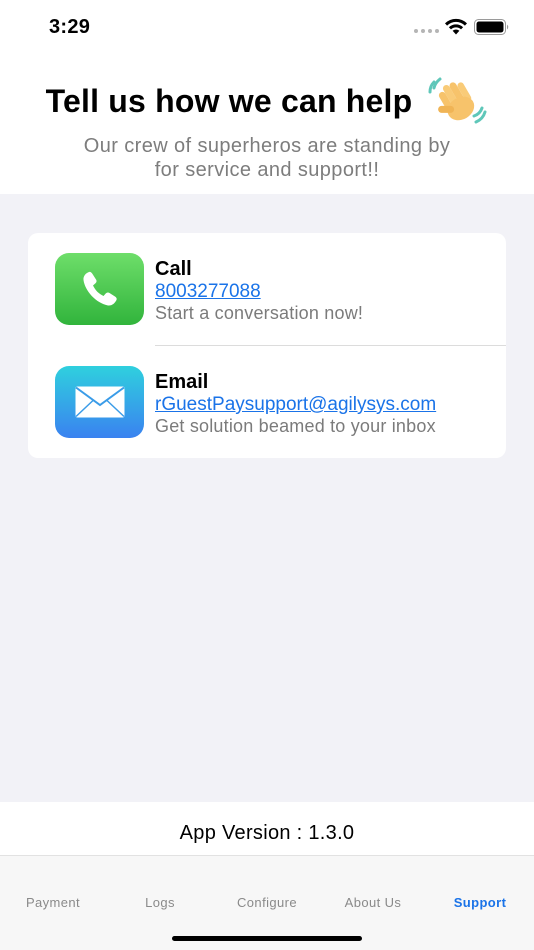  What do you see at coordinates (53, 902) in the screenshot?
I see `tab-payment: Payment` at bounding box center [53, 902].